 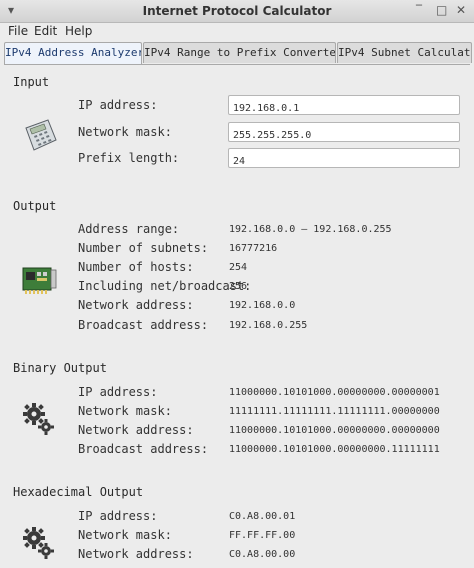 I want to click on binary-network-address-value: 11000000.10101000.00000000.00000000, so click(x=334, y=430).